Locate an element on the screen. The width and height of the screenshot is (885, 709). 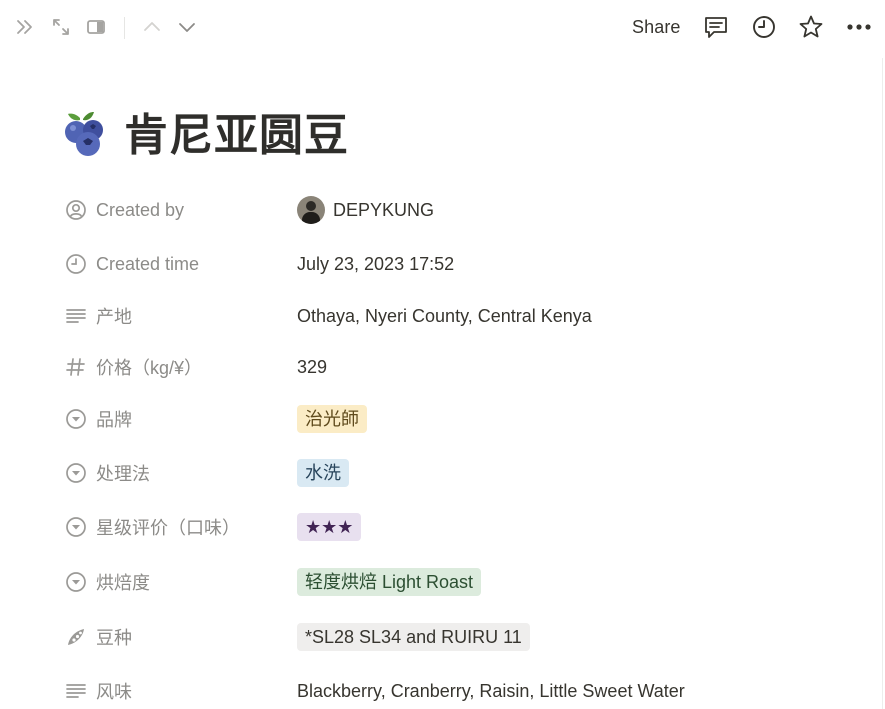
property-label-text: 价格（kg/¥） is located at coordinates (149, 368).